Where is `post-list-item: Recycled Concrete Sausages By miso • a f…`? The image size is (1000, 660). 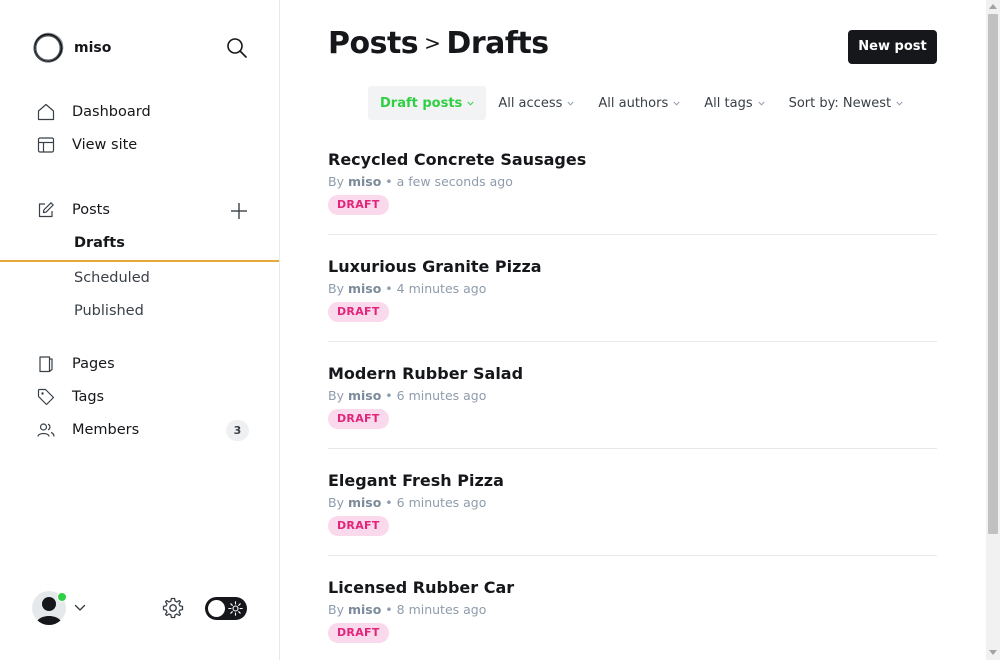 post-list-item: Recycled Concrete Sausages By miso • a f… is located at coordinates (632, 181).